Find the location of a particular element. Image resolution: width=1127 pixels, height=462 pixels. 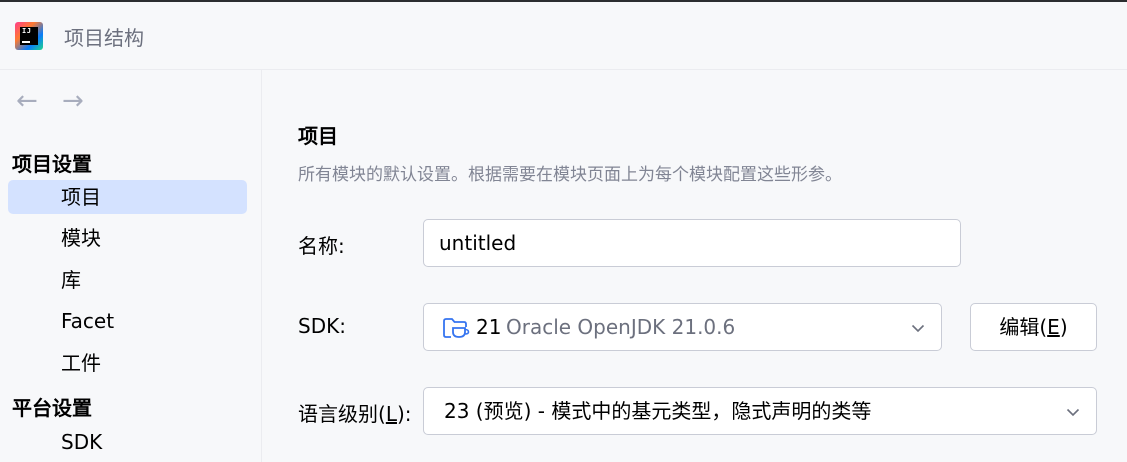

window-title: 项目结构 is located at coordinates (104, 38).